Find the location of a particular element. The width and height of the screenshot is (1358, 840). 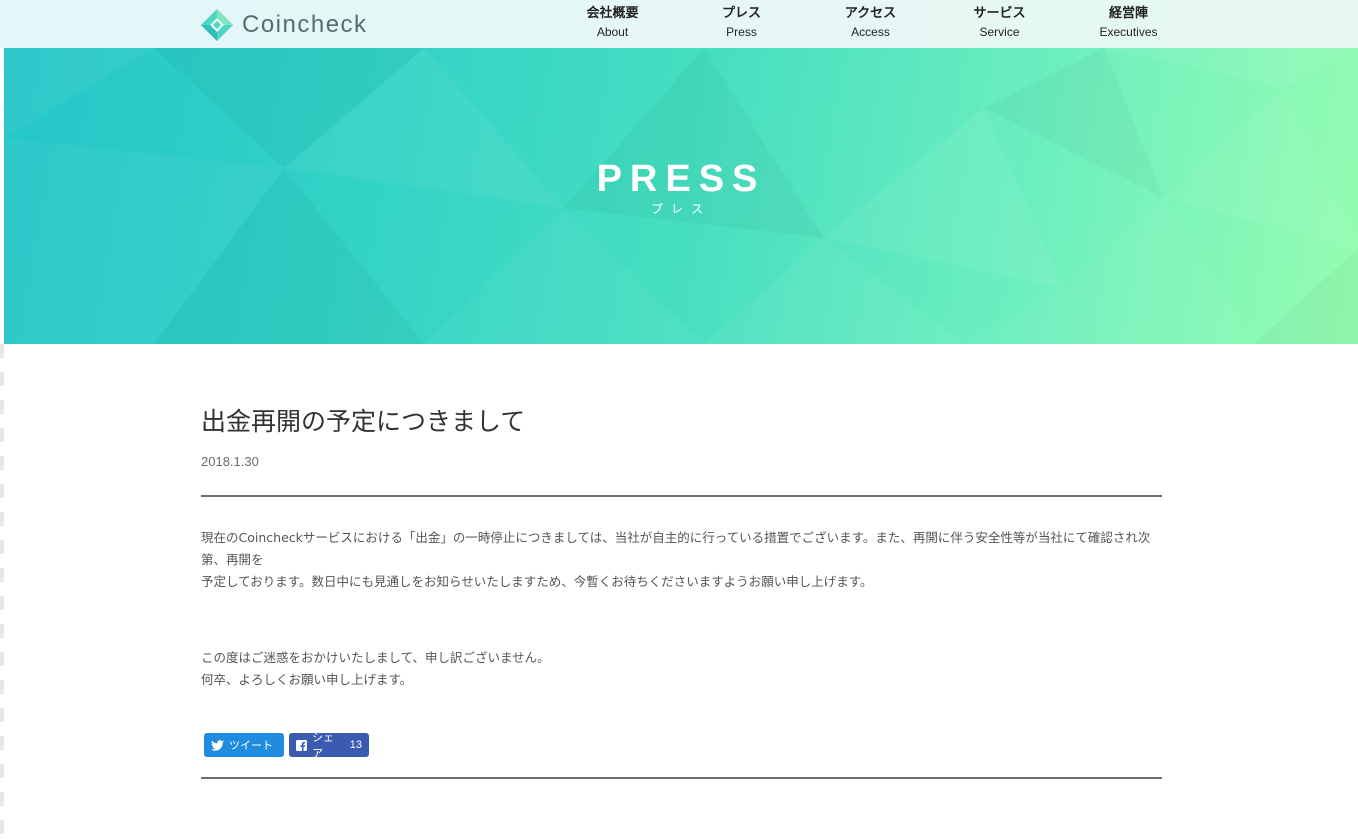

share-label: シェア is located at coordinates (322, 745).